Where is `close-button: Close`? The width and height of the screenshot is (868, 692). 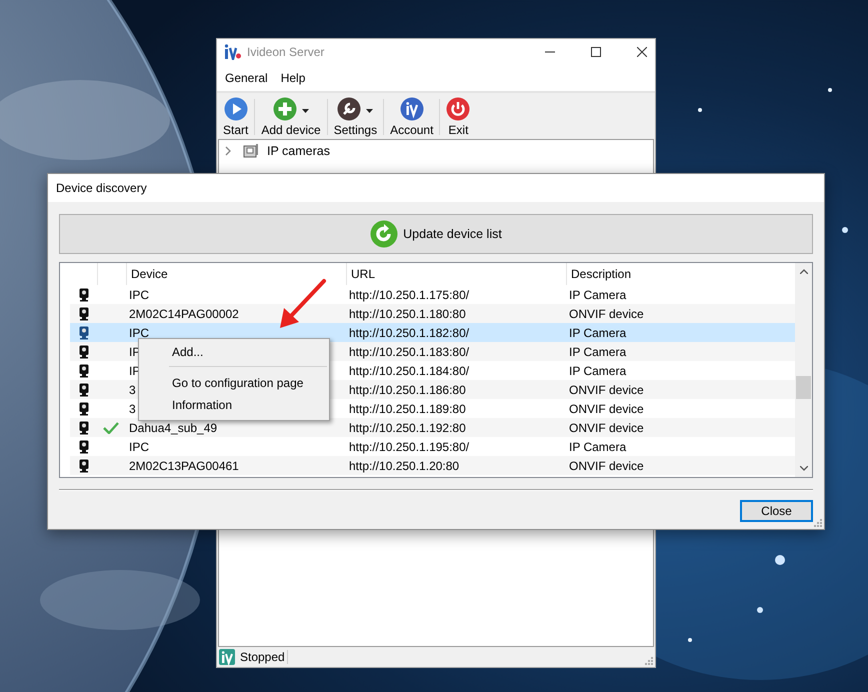
close-button: Close is located at coordinates (776, 511).